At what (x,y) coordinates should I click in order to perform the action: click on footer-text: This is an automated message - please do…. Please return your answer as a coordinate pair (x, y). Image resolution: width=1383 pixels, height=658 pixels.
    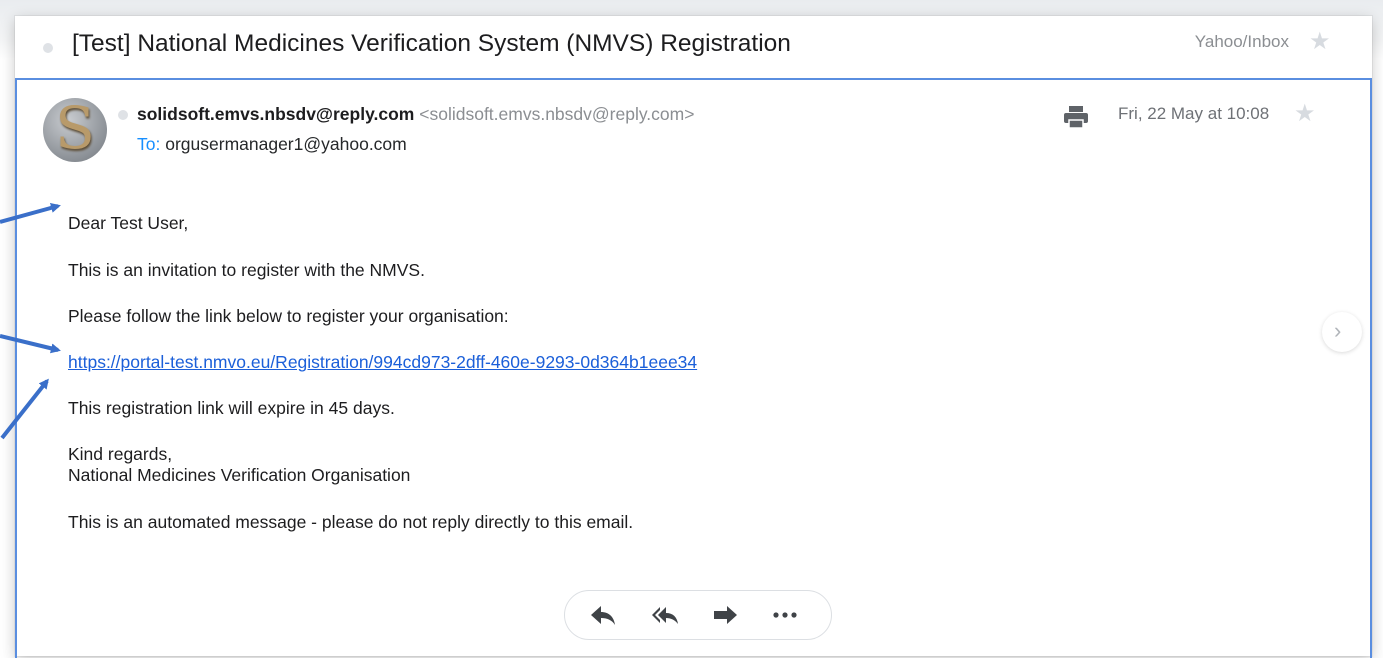
    Looking at the image, I should click on (351, 522).